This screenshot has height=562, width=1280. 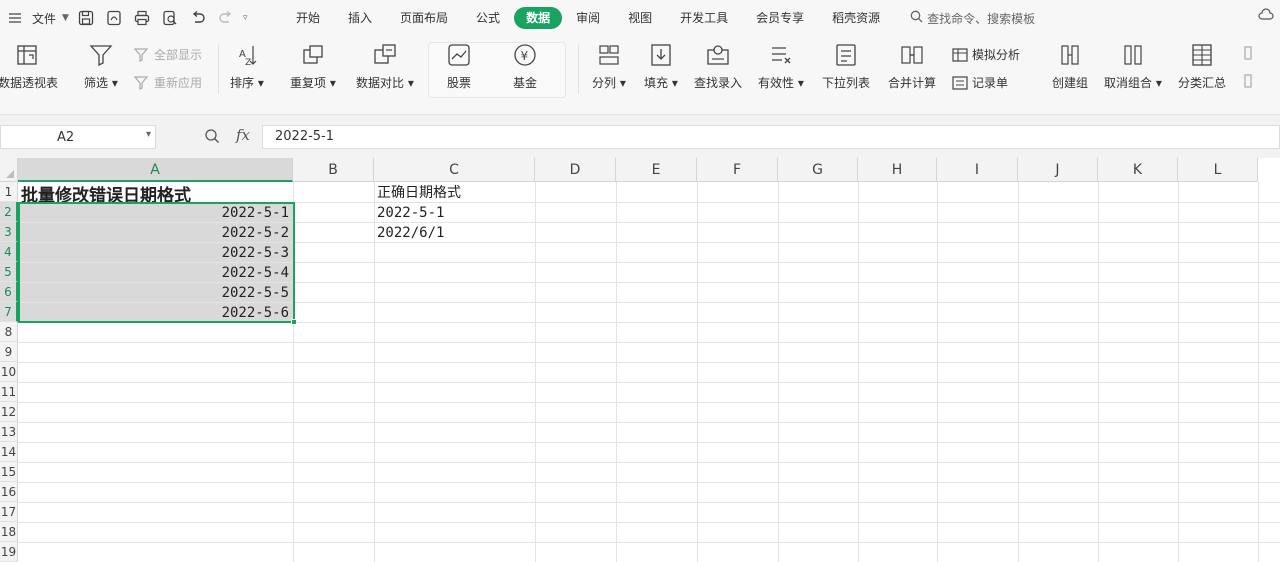 I want to click on file-menu: 文件, so click(x=44, y=18).